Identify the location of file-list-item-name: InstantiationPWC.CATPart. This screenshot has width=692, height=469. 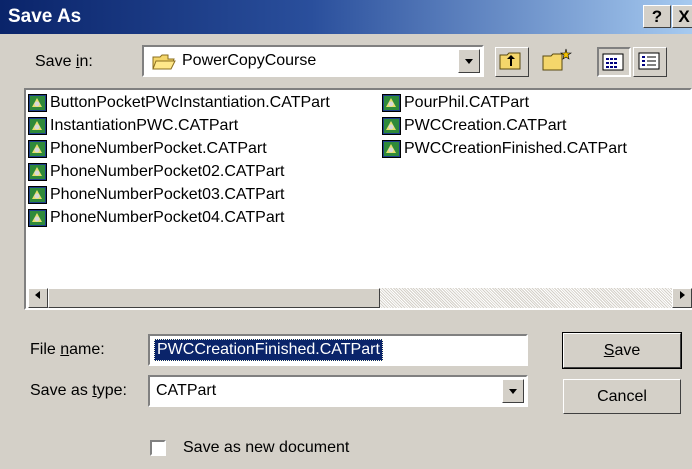
(144, 125).